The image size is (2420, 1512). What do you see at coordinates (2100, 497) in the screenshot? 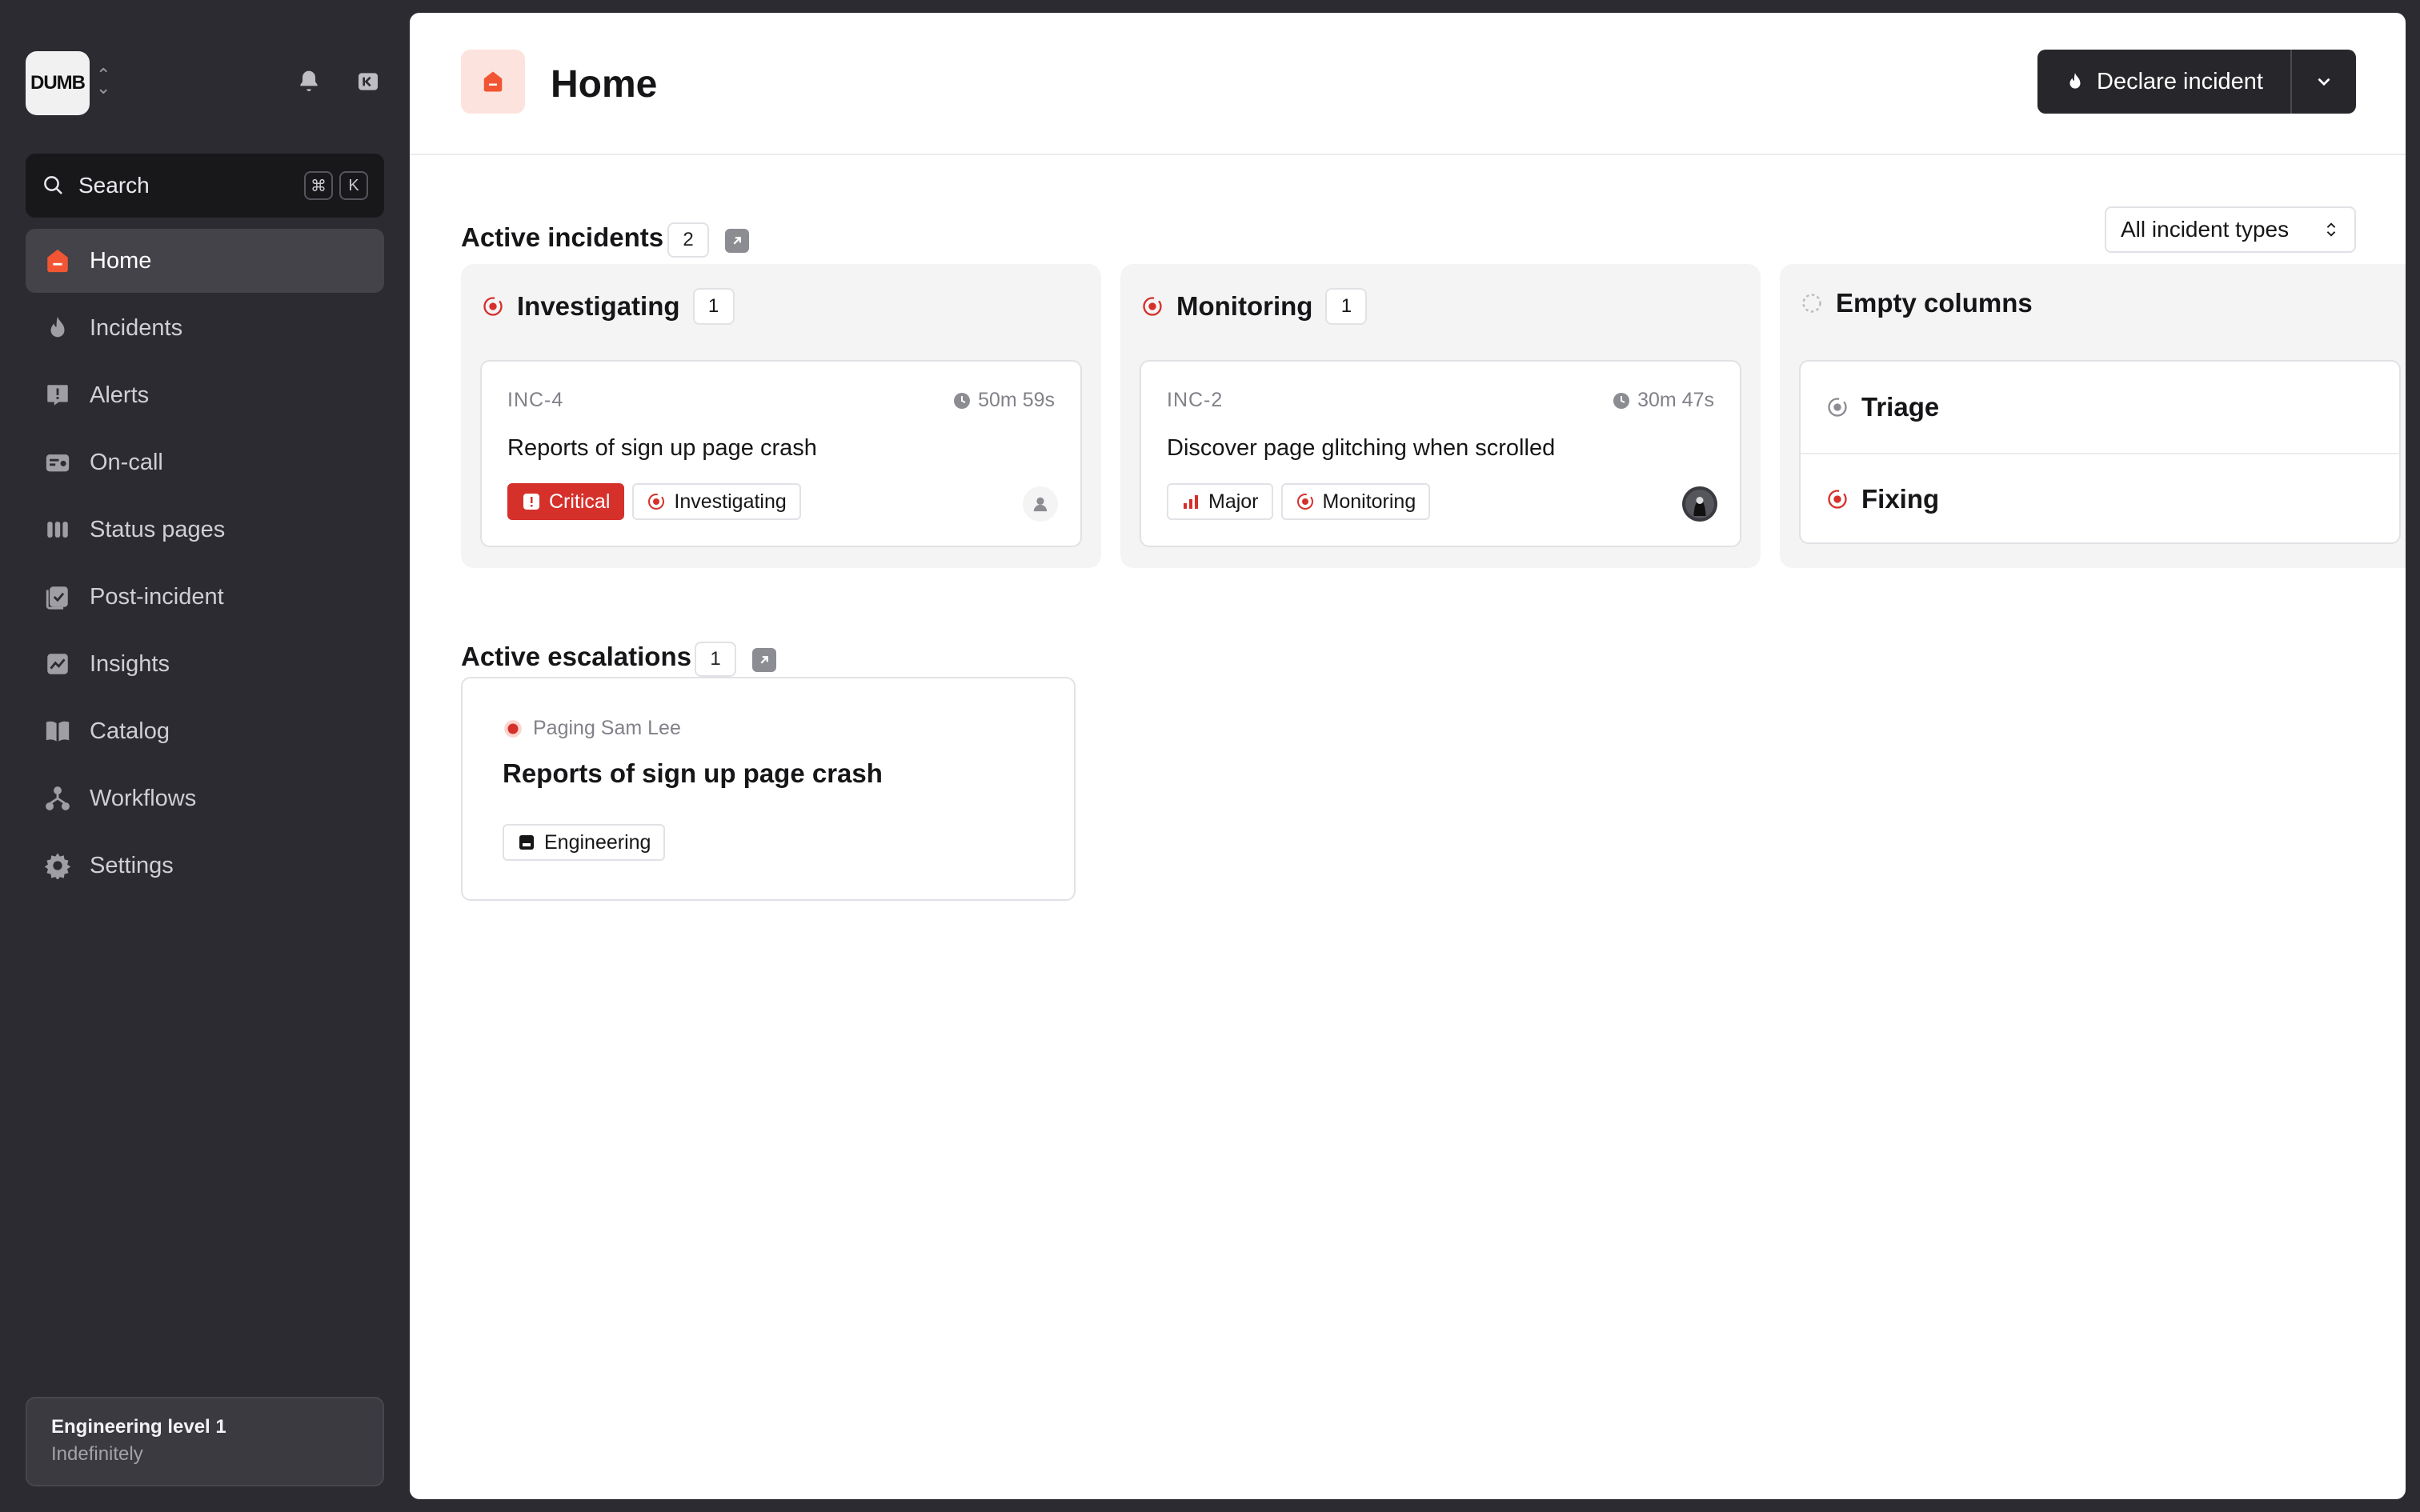
I see `empty-column-fixing: Fixing` at bounding box center [2100, 497].